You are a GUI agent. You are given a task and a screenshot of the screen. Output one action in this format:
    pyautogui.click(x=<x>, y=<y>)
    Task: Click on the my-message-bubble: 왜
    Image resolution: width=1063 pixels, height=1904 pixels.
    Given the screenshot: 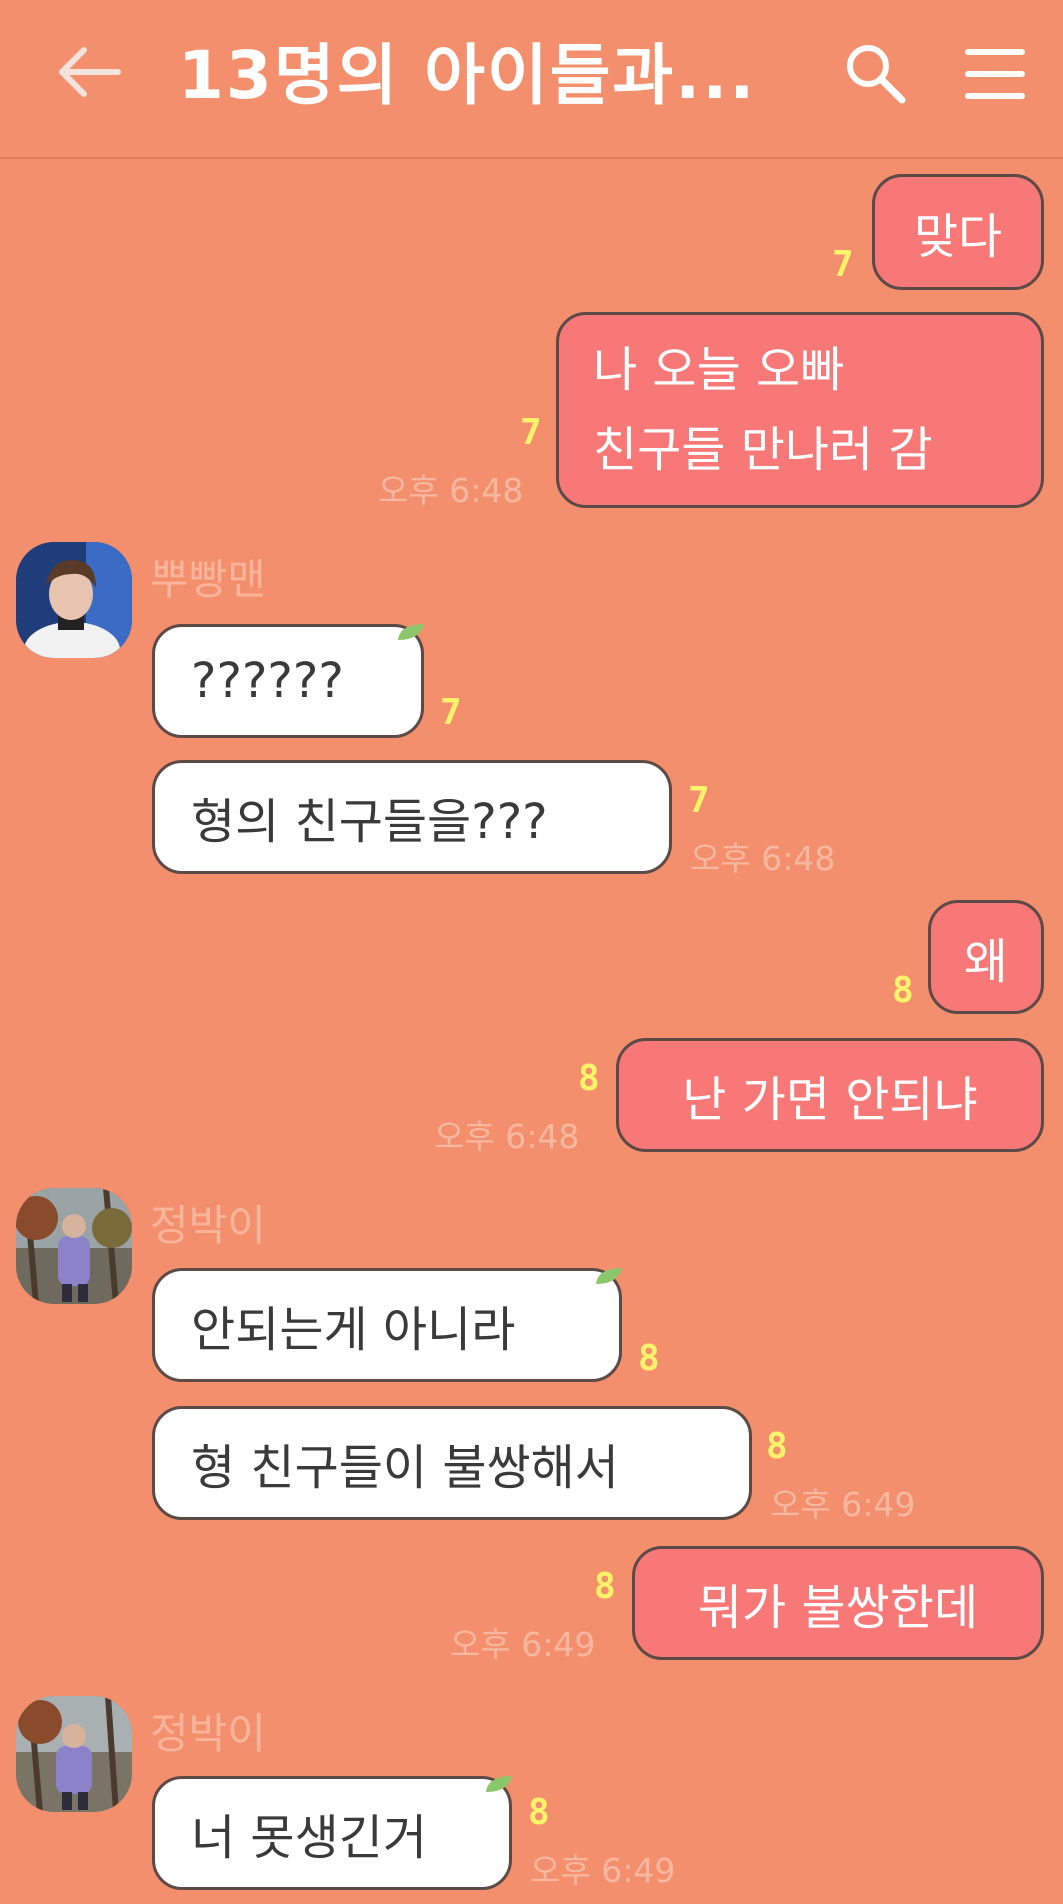 What is the action you would take?
    pyautogui.click(x=986, y=957)
    